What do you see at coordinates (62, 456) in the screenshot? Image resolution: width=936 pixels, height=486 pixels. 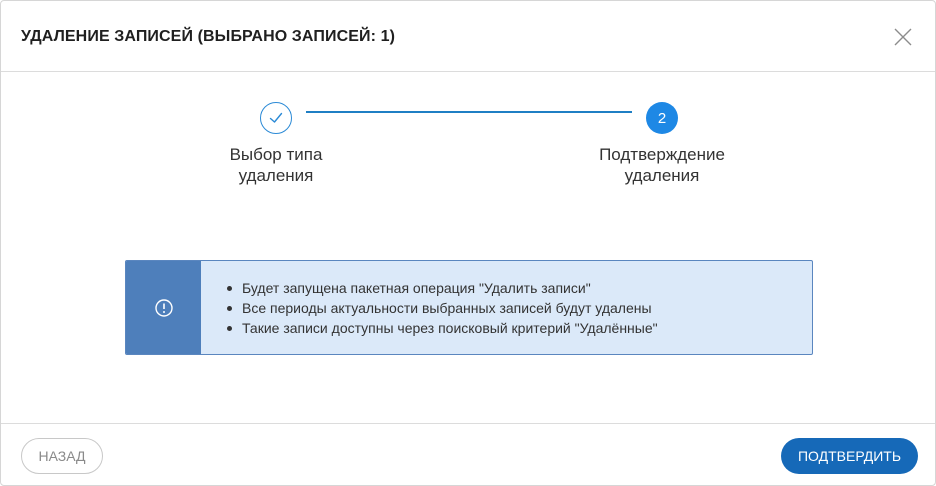 I see `back-button: НАЗАД` at bounding box center [62, 456].